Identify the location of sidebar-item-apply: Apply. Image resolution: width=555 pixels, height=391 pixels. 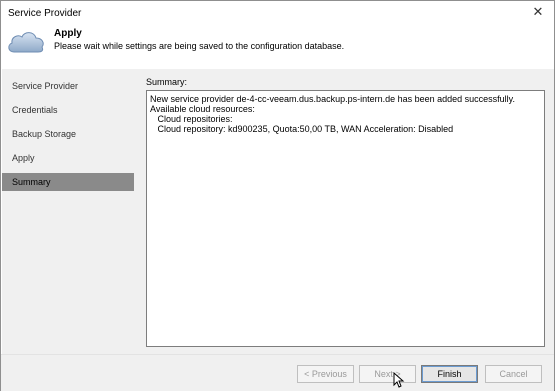
(68, 158).